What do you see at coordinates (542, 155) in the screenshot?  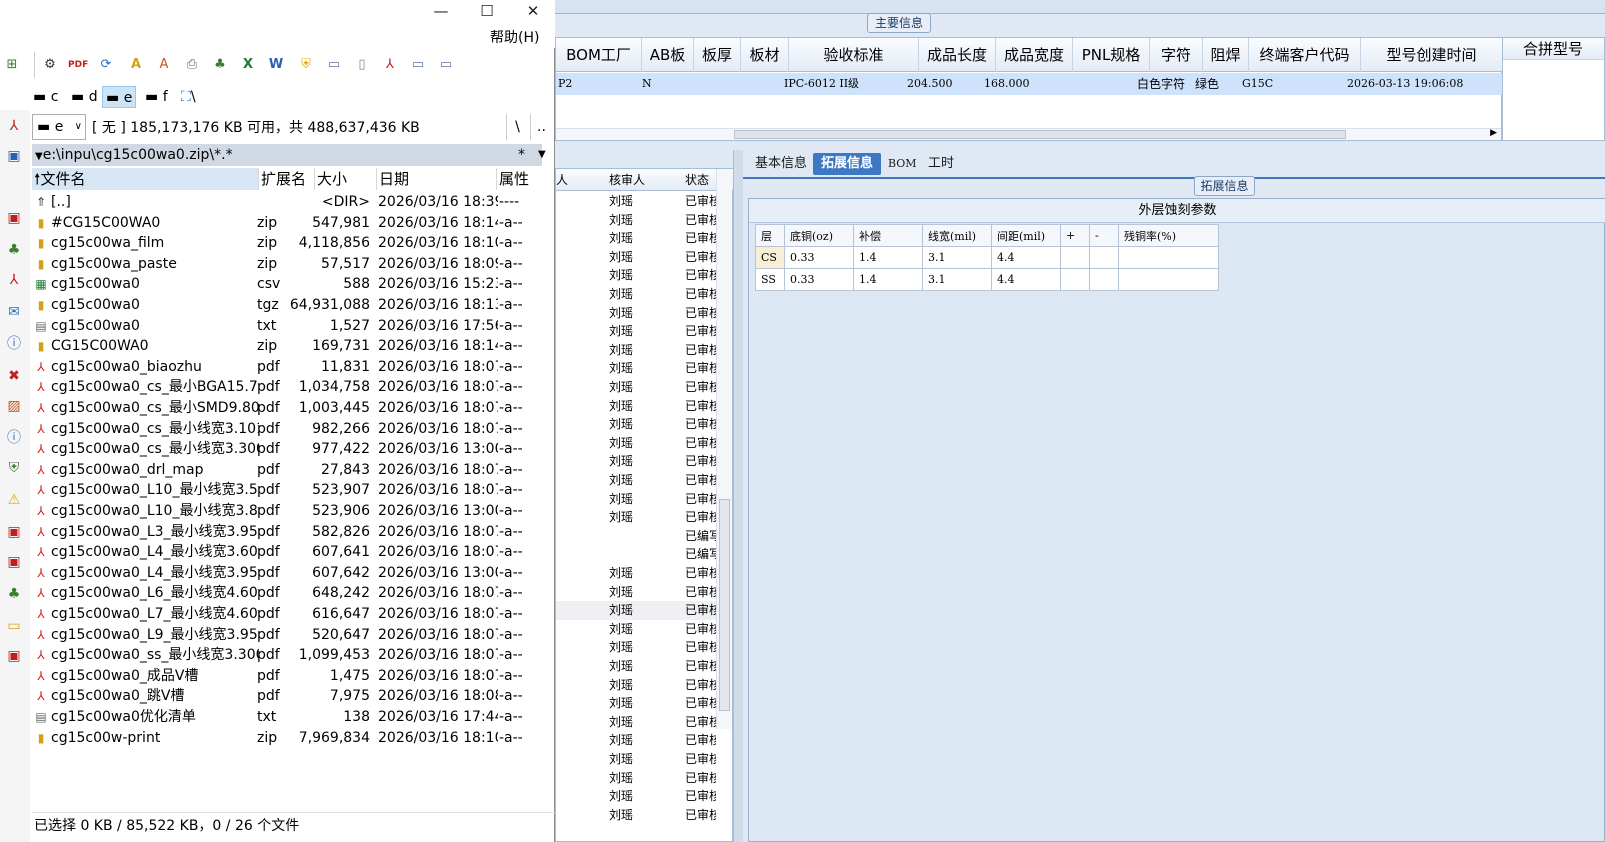 I see `hotlist-dropdown-icon: ▼` at bounding box center [542, 155].